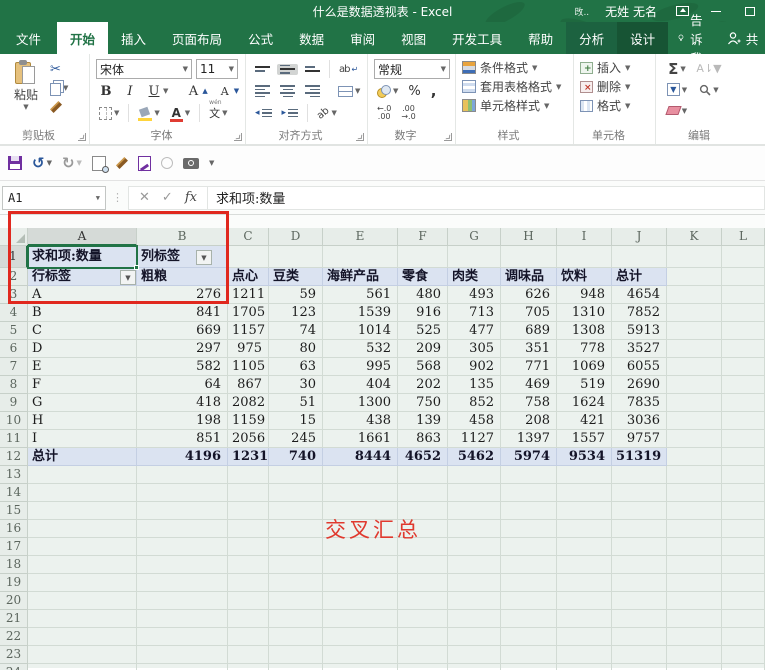  I want to click on cell-L10, so click(743, 421).